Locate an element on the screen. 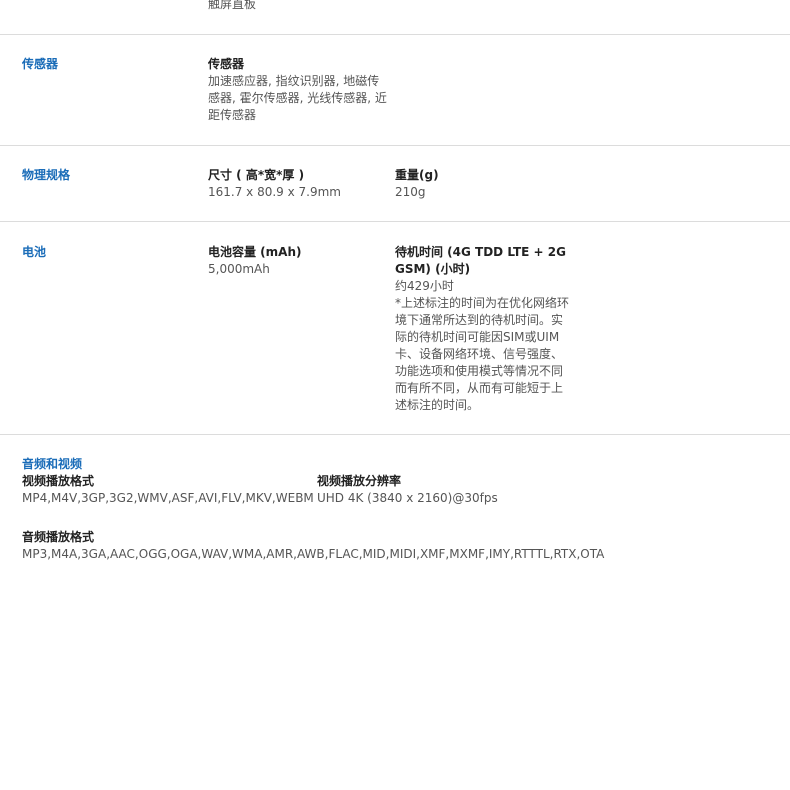  weight-spec: 重量(g) 210g is located at coordinates (485, 184).